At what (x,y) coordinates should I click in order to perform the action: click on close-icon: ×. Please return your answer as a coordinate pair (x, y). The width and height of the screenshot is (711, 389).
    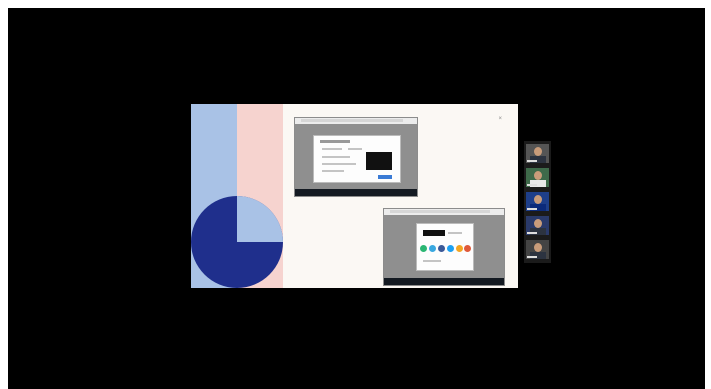
    Looking at the image, I should click on (500, 119).